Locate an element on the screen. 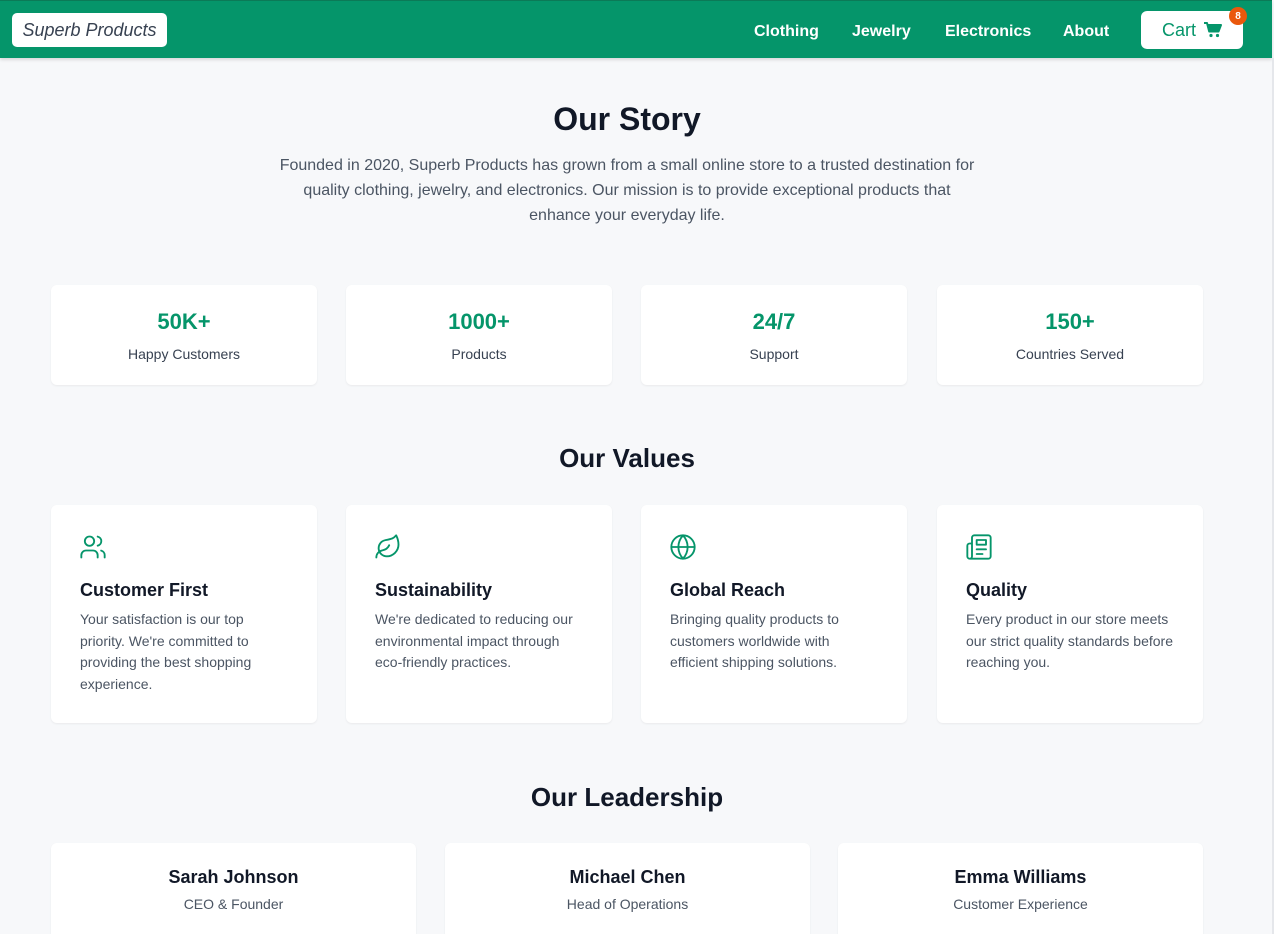 The width and height of the screenshot is (1274, 934). nav-link-jewelry: Jewelry is located at coordinates (881, 32).